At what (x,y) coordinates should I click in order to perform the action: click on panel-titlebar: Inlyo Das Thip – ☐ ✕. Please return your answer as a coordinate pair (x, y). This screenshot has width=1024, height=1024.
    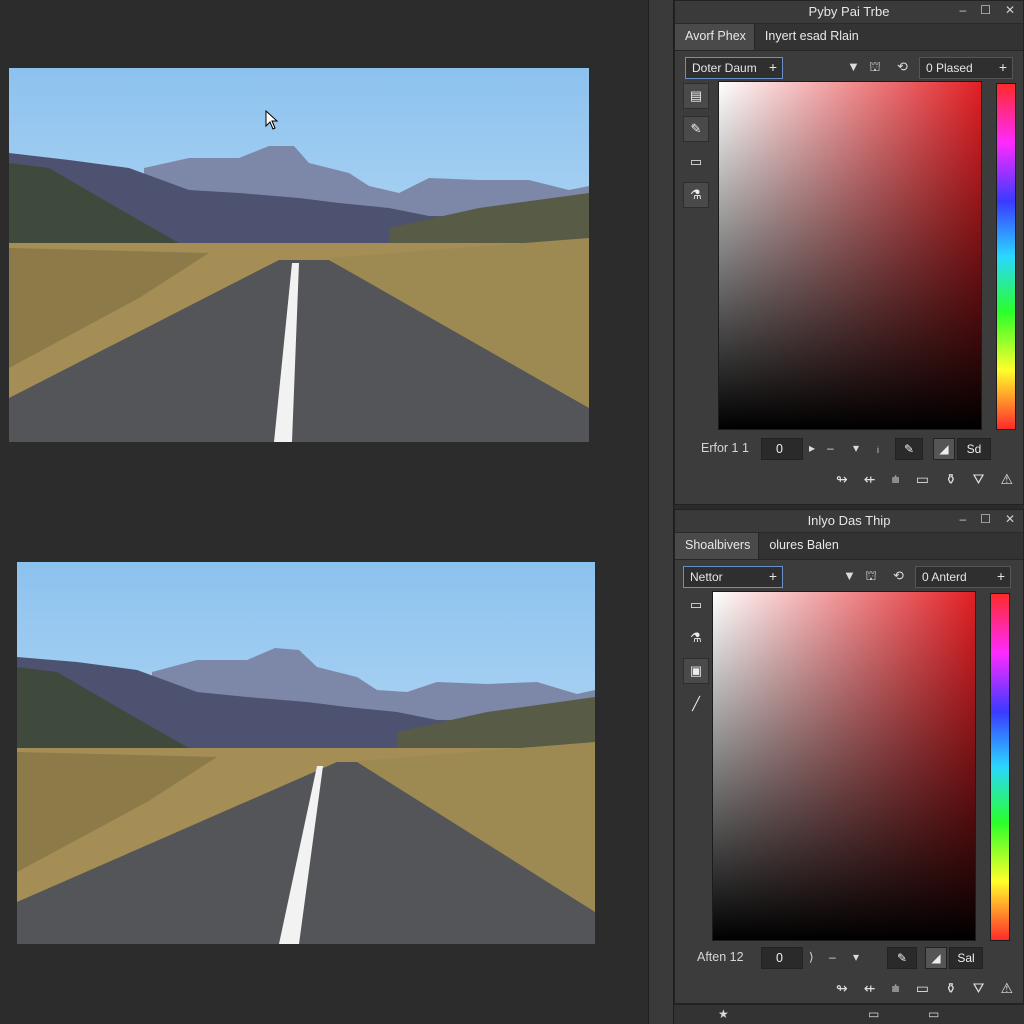
    Looking at the image, I should click on (849, 521).